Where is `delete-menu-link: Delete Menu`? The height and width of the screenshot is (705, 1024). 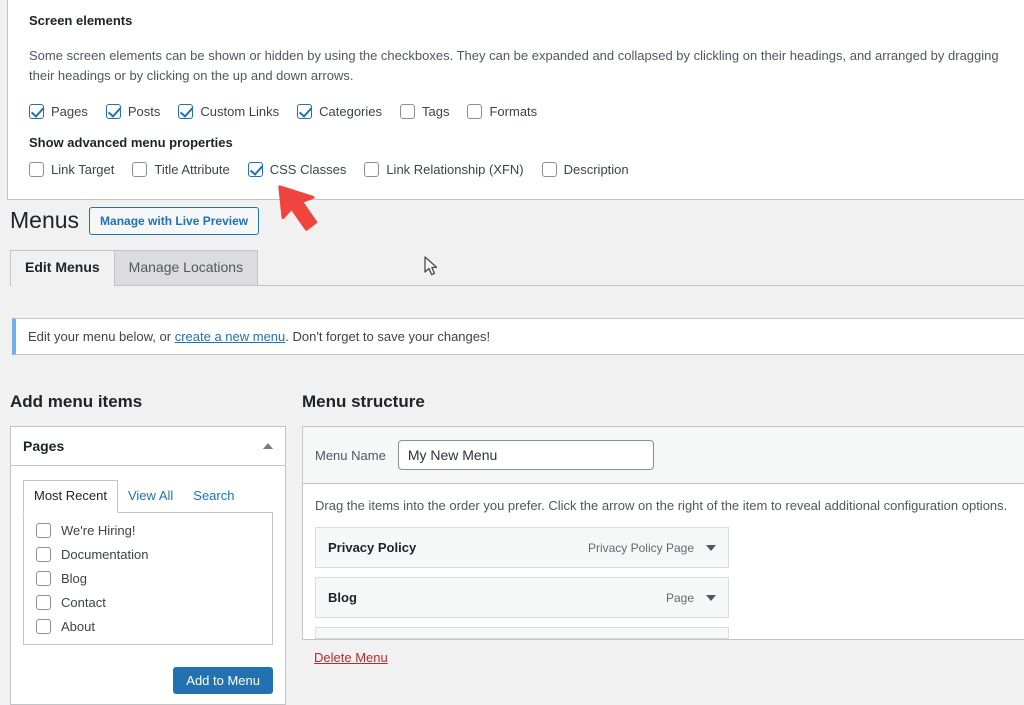
delete-menu-link: Delete Menu is located at coordinates (351, 657).